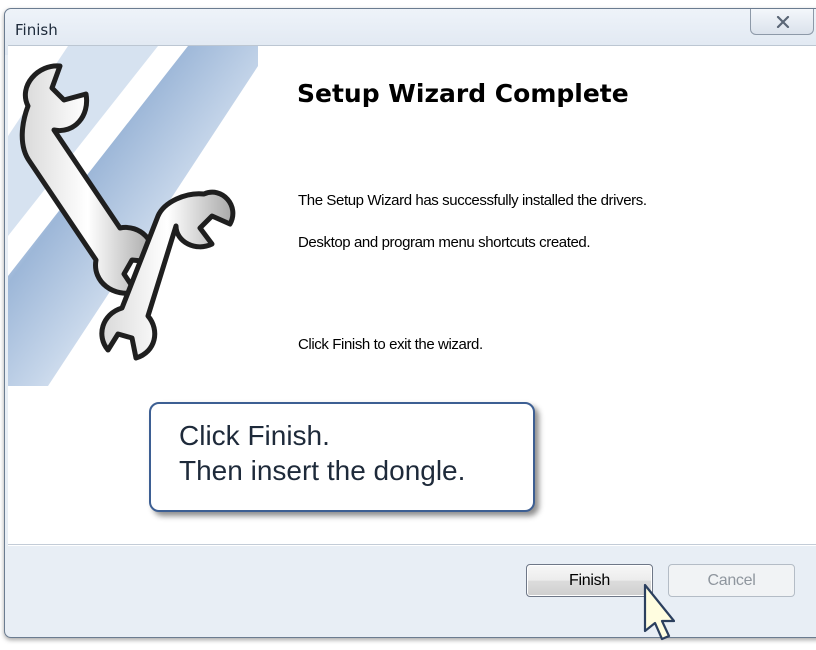 This screenshot has width=816, height=650. Describe the element at coordinates (390, 344) in the screenshot. I see `exit-instruction-text: Click Finish to exit the wizard.` at that location.